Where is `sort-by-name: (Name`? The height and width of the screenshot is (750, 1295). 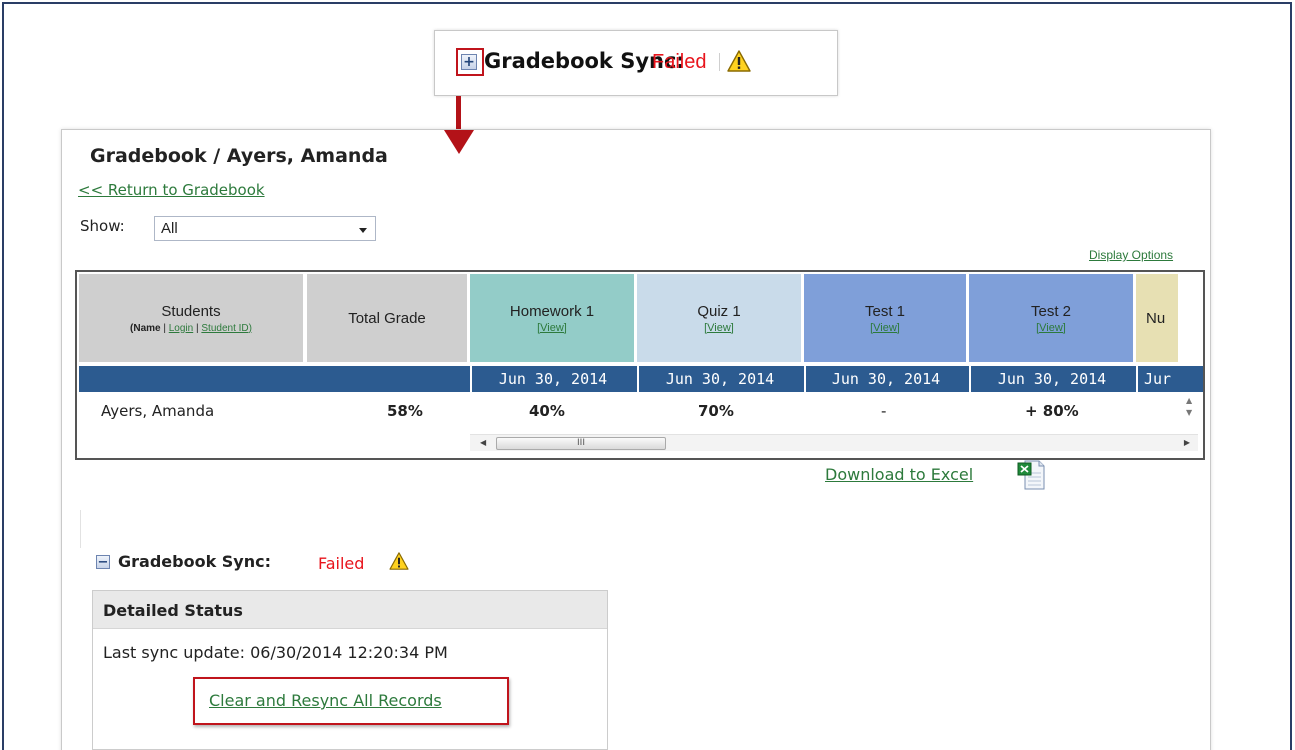
sort-by-name: (Name is located at coordinates (145, 328).